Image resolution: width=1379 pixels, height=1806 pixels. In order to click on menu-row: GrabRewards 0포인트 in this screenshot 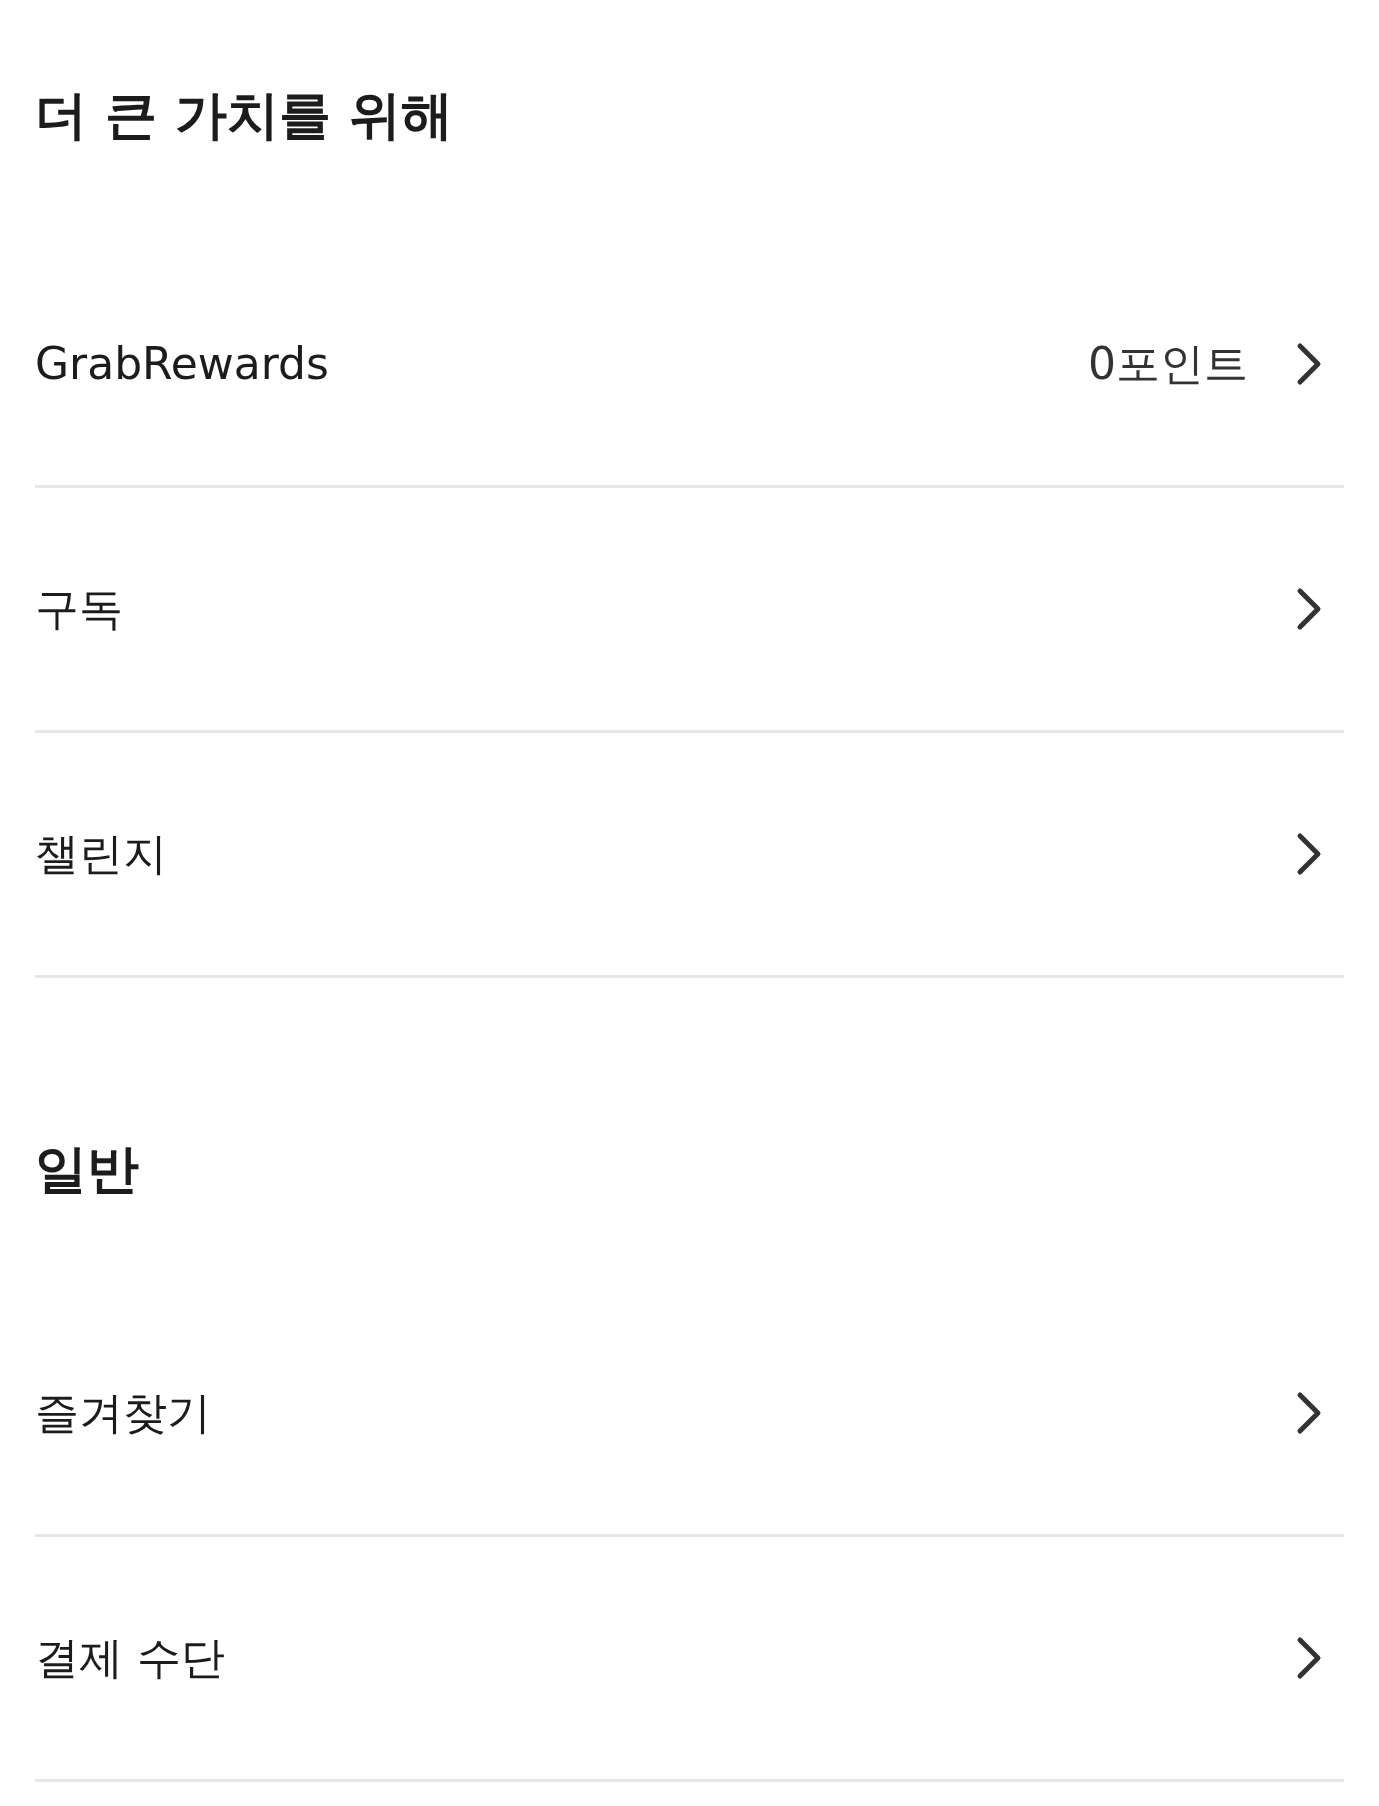, I will do `click(689, 364)`.